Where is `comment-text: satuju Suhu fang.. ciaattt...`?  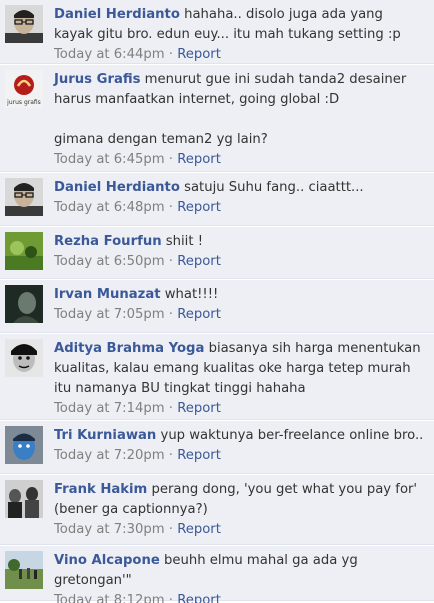
comment-text: satuju Suhu fang.. ciaattt... is located at coordinates (271, 187).